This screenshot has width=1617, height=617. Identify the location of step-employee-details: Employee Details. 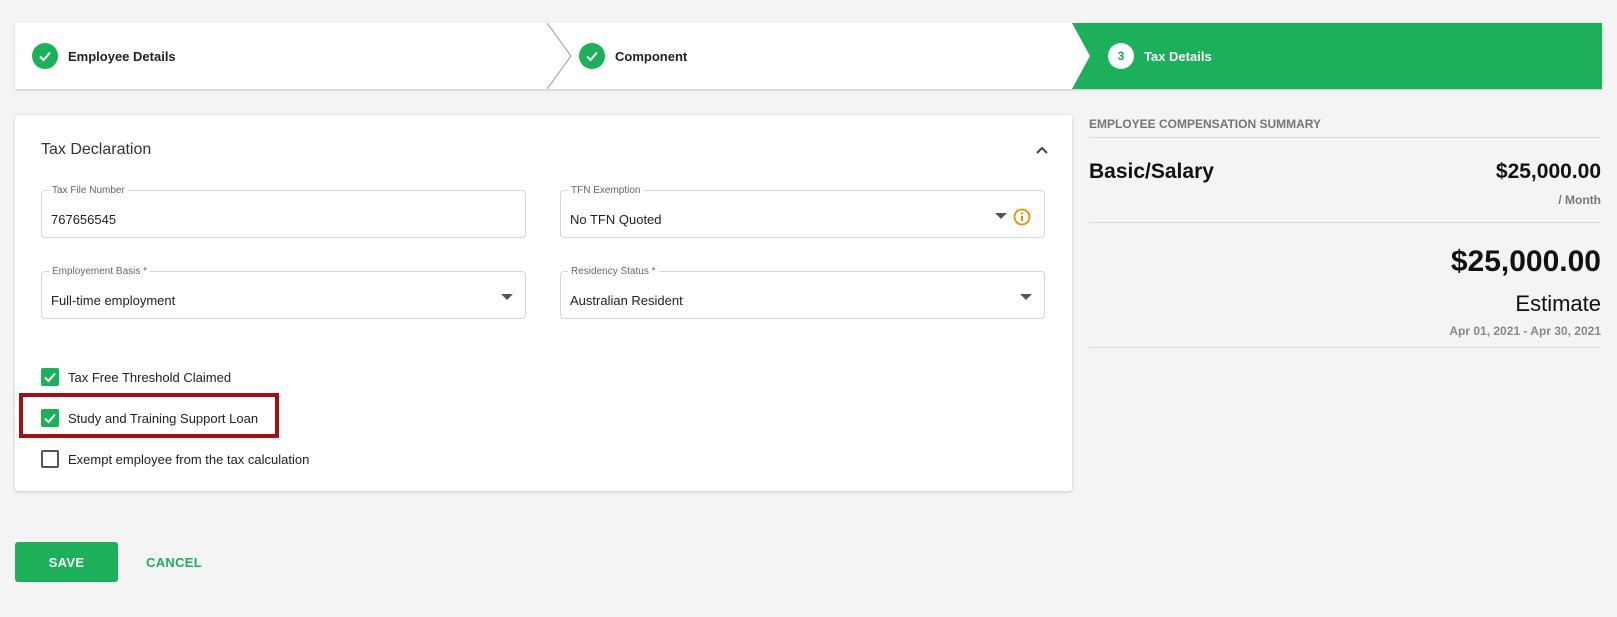
(104, 56).